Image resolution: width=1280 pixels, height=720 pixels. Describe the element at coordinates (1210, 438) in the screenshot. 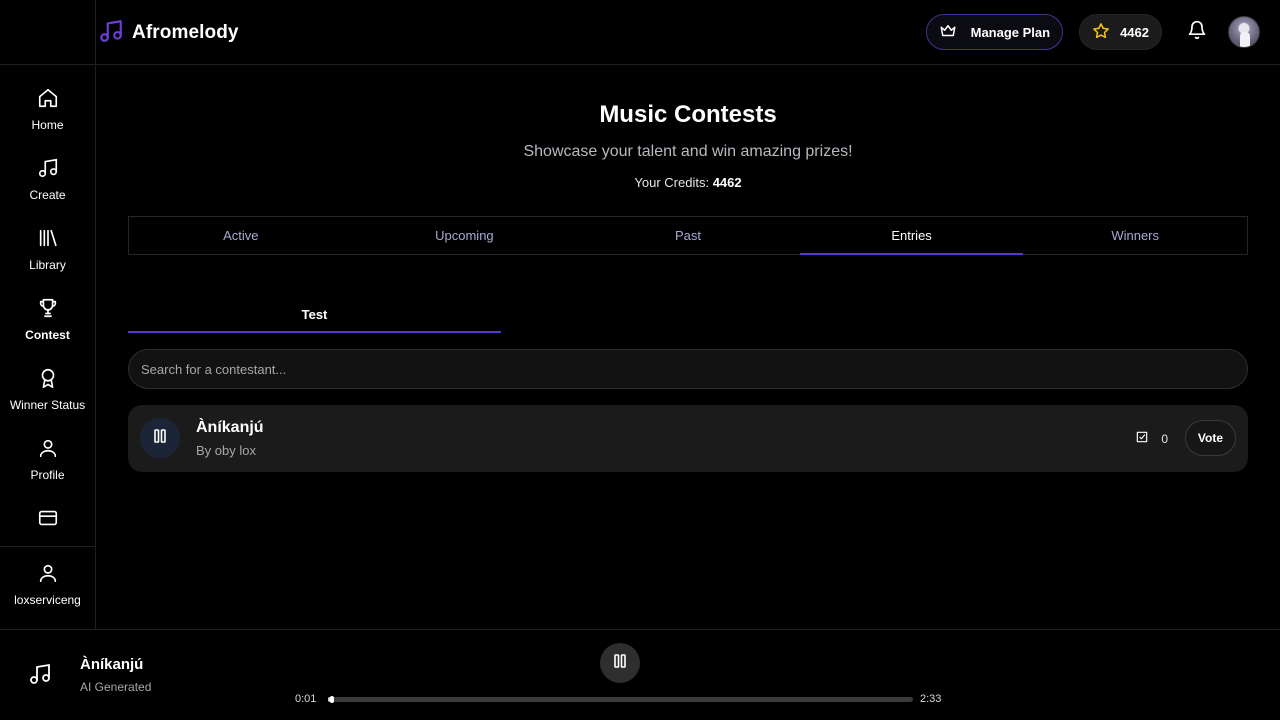

I see `vote-button: Vote` at that location.